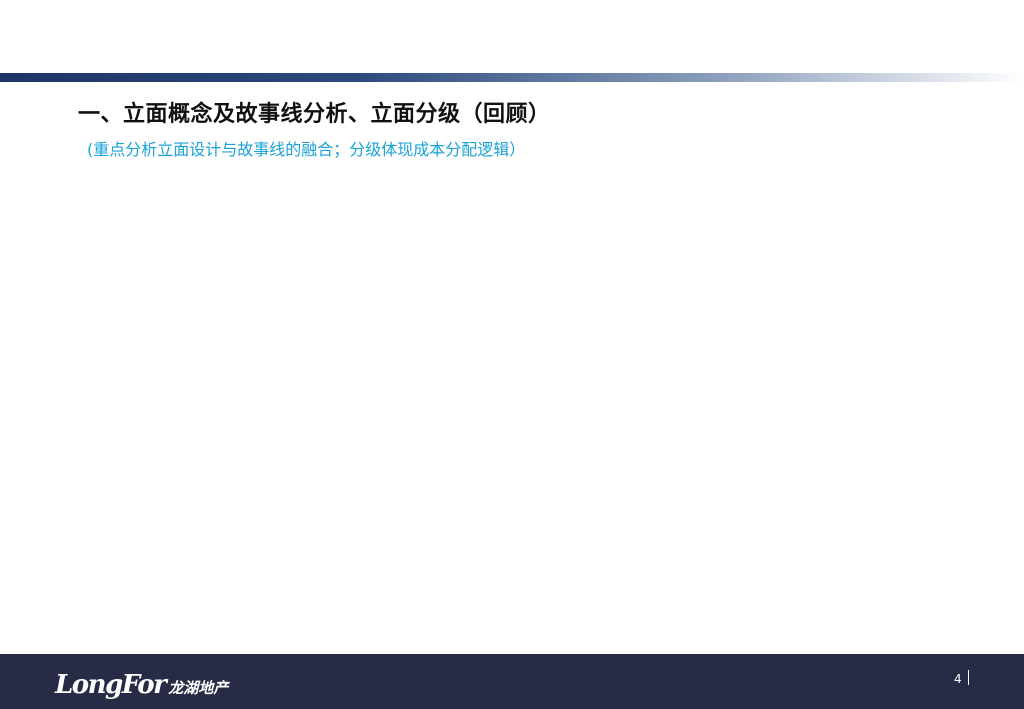  Describe the element at coordinates (314, 114) in the screenshot. I see `slide-title: 一、立面概念及故事线分析、立面分级（回顾）` at that location.